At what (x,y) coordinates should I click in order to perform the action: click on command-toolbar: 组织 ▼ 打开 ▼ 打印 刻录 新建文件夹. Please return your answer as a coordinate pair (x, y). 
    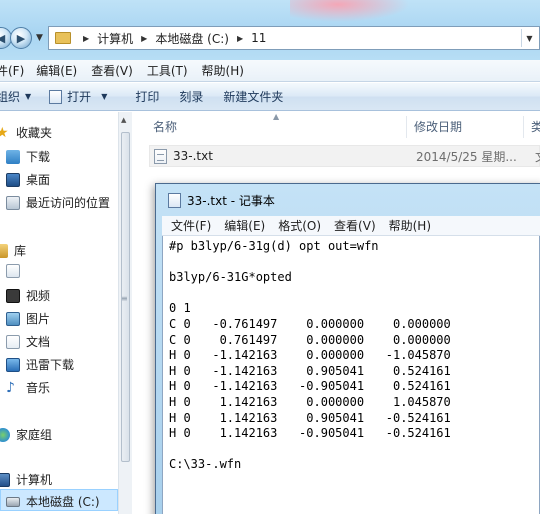
    Looking at the image, I should click on (270, 97).